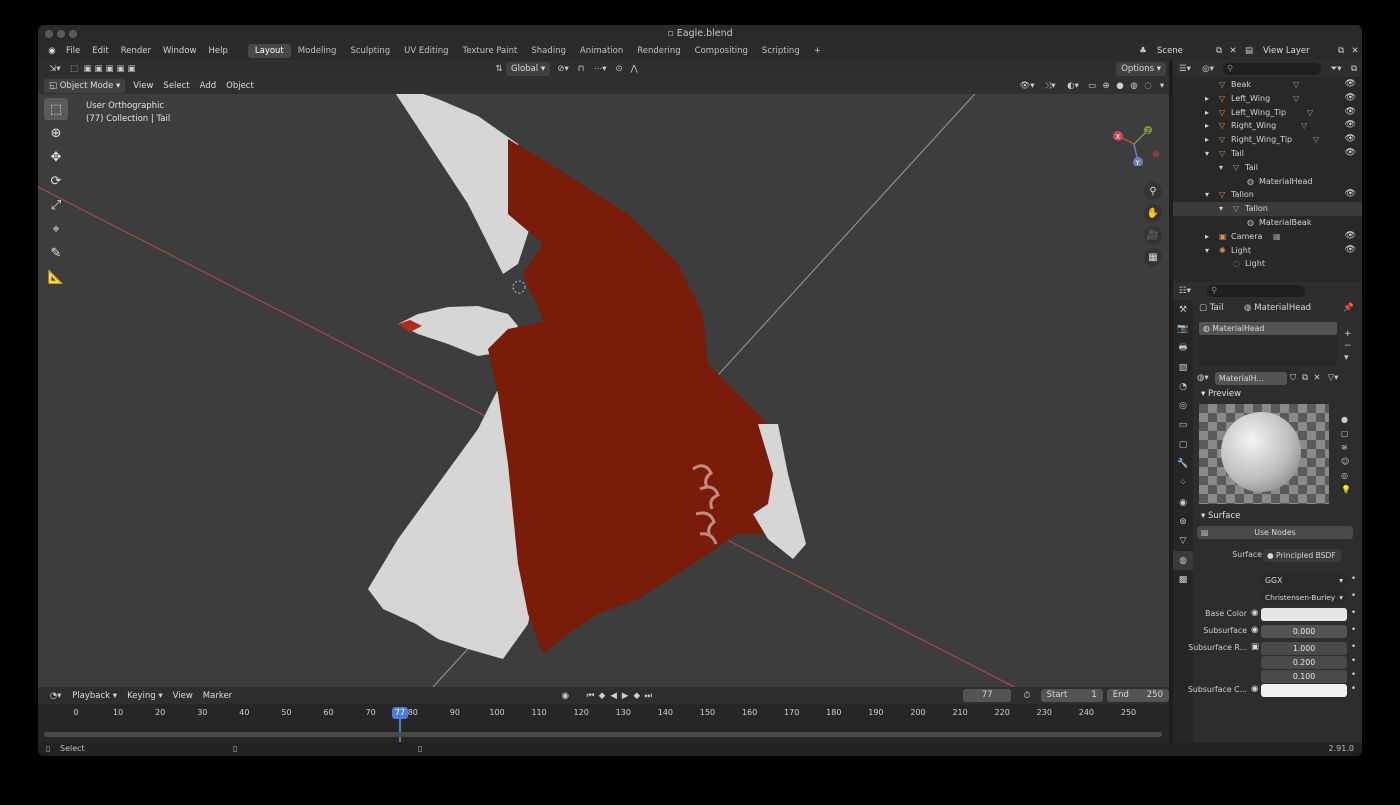 The height and width of the screenshot is (805, 1400). I want to click on new-collection-icon: ⧉, so click(1354, 69).